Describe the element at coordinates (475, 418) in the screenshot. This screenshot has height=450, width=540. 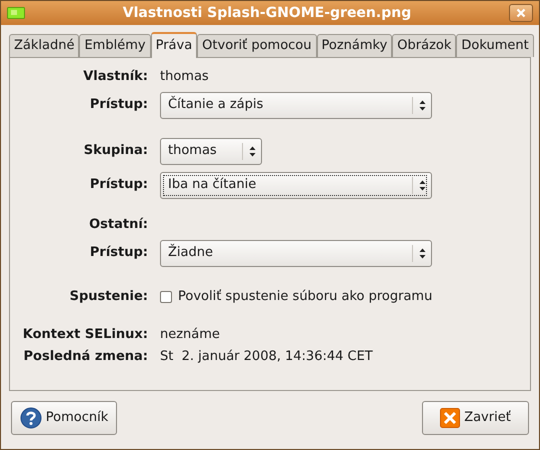
I see `close-button: Zavrieť` at that location.